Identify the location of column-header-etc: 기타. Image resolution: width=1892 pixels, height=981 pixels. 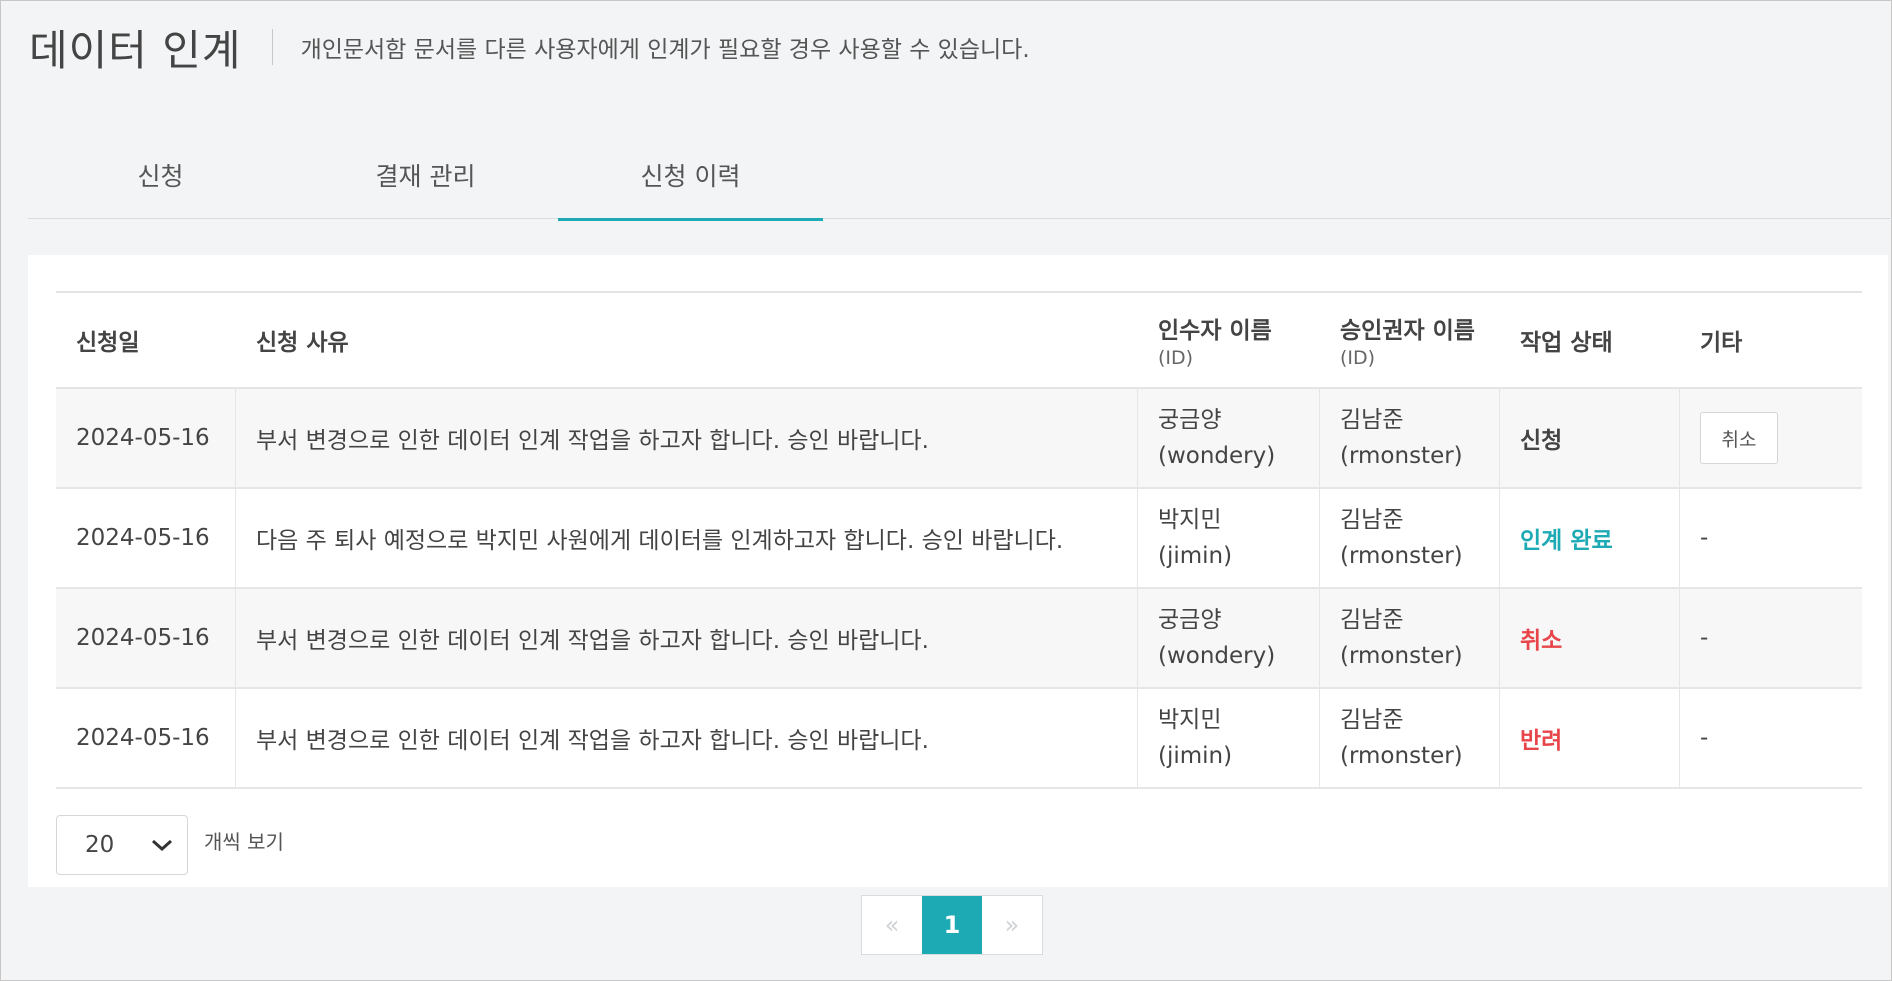
(1721, 343).